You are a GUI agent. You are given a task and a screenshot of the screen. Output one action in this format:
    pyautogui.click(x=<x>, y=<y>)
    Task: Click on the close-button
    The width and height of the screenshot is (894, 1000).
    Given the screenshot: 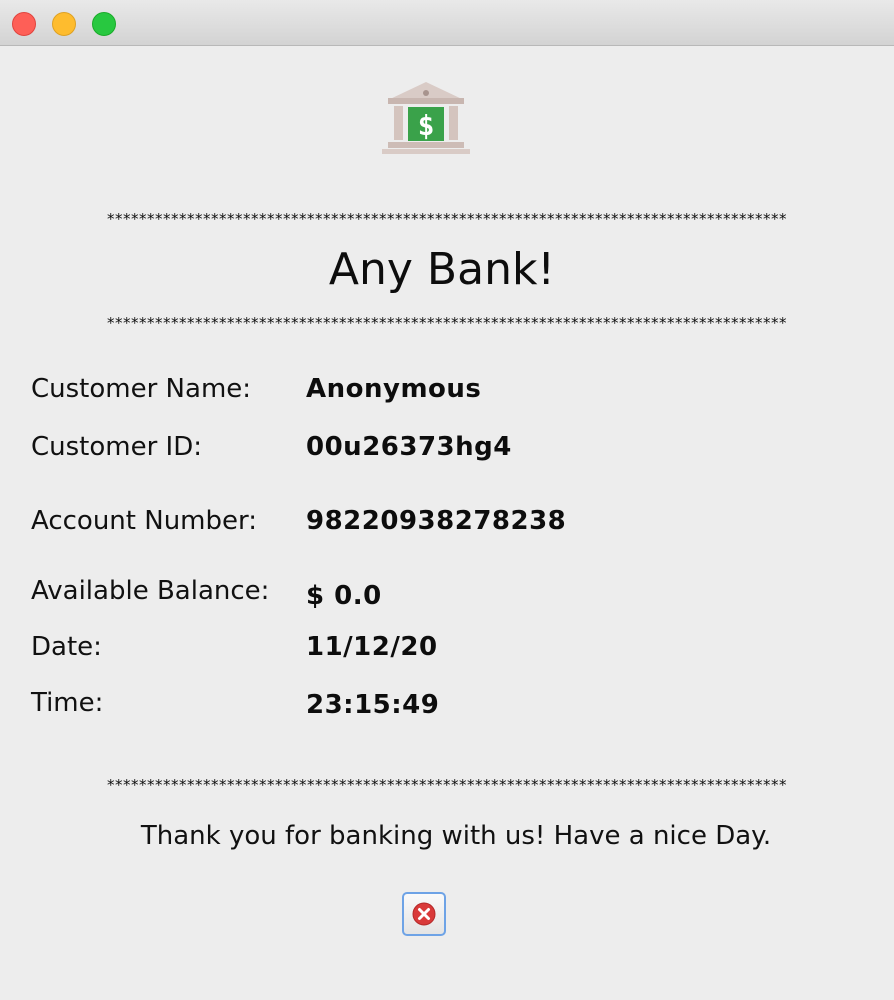 What is the action you would take?
    pyautogui.click(x=424, y=914)
    